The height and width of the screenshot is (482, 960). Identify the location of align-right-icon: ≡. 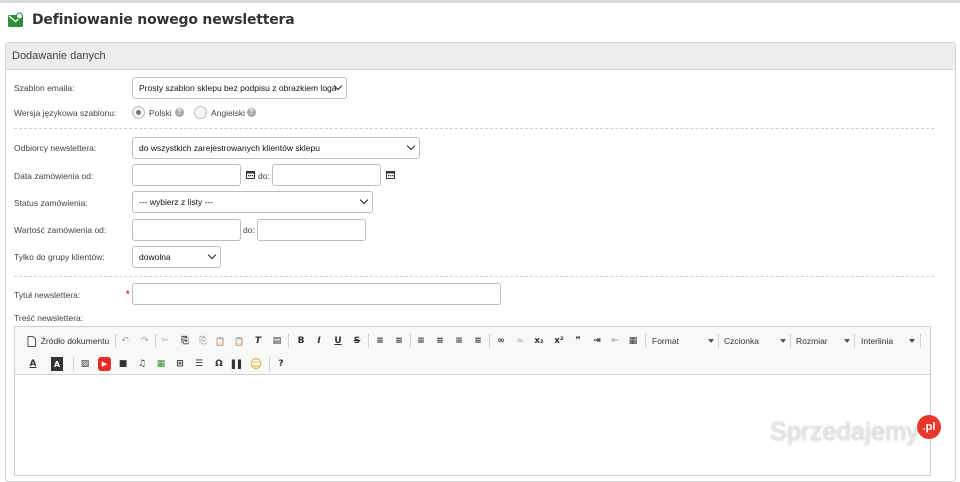
(459, 341).